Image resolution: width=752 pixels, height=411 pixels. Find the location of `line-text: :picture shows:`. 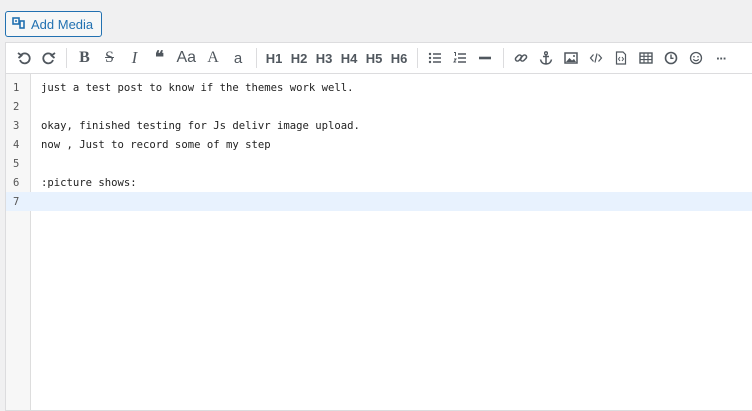

line-text: :picture shows: is located at coordinates (89, 182).